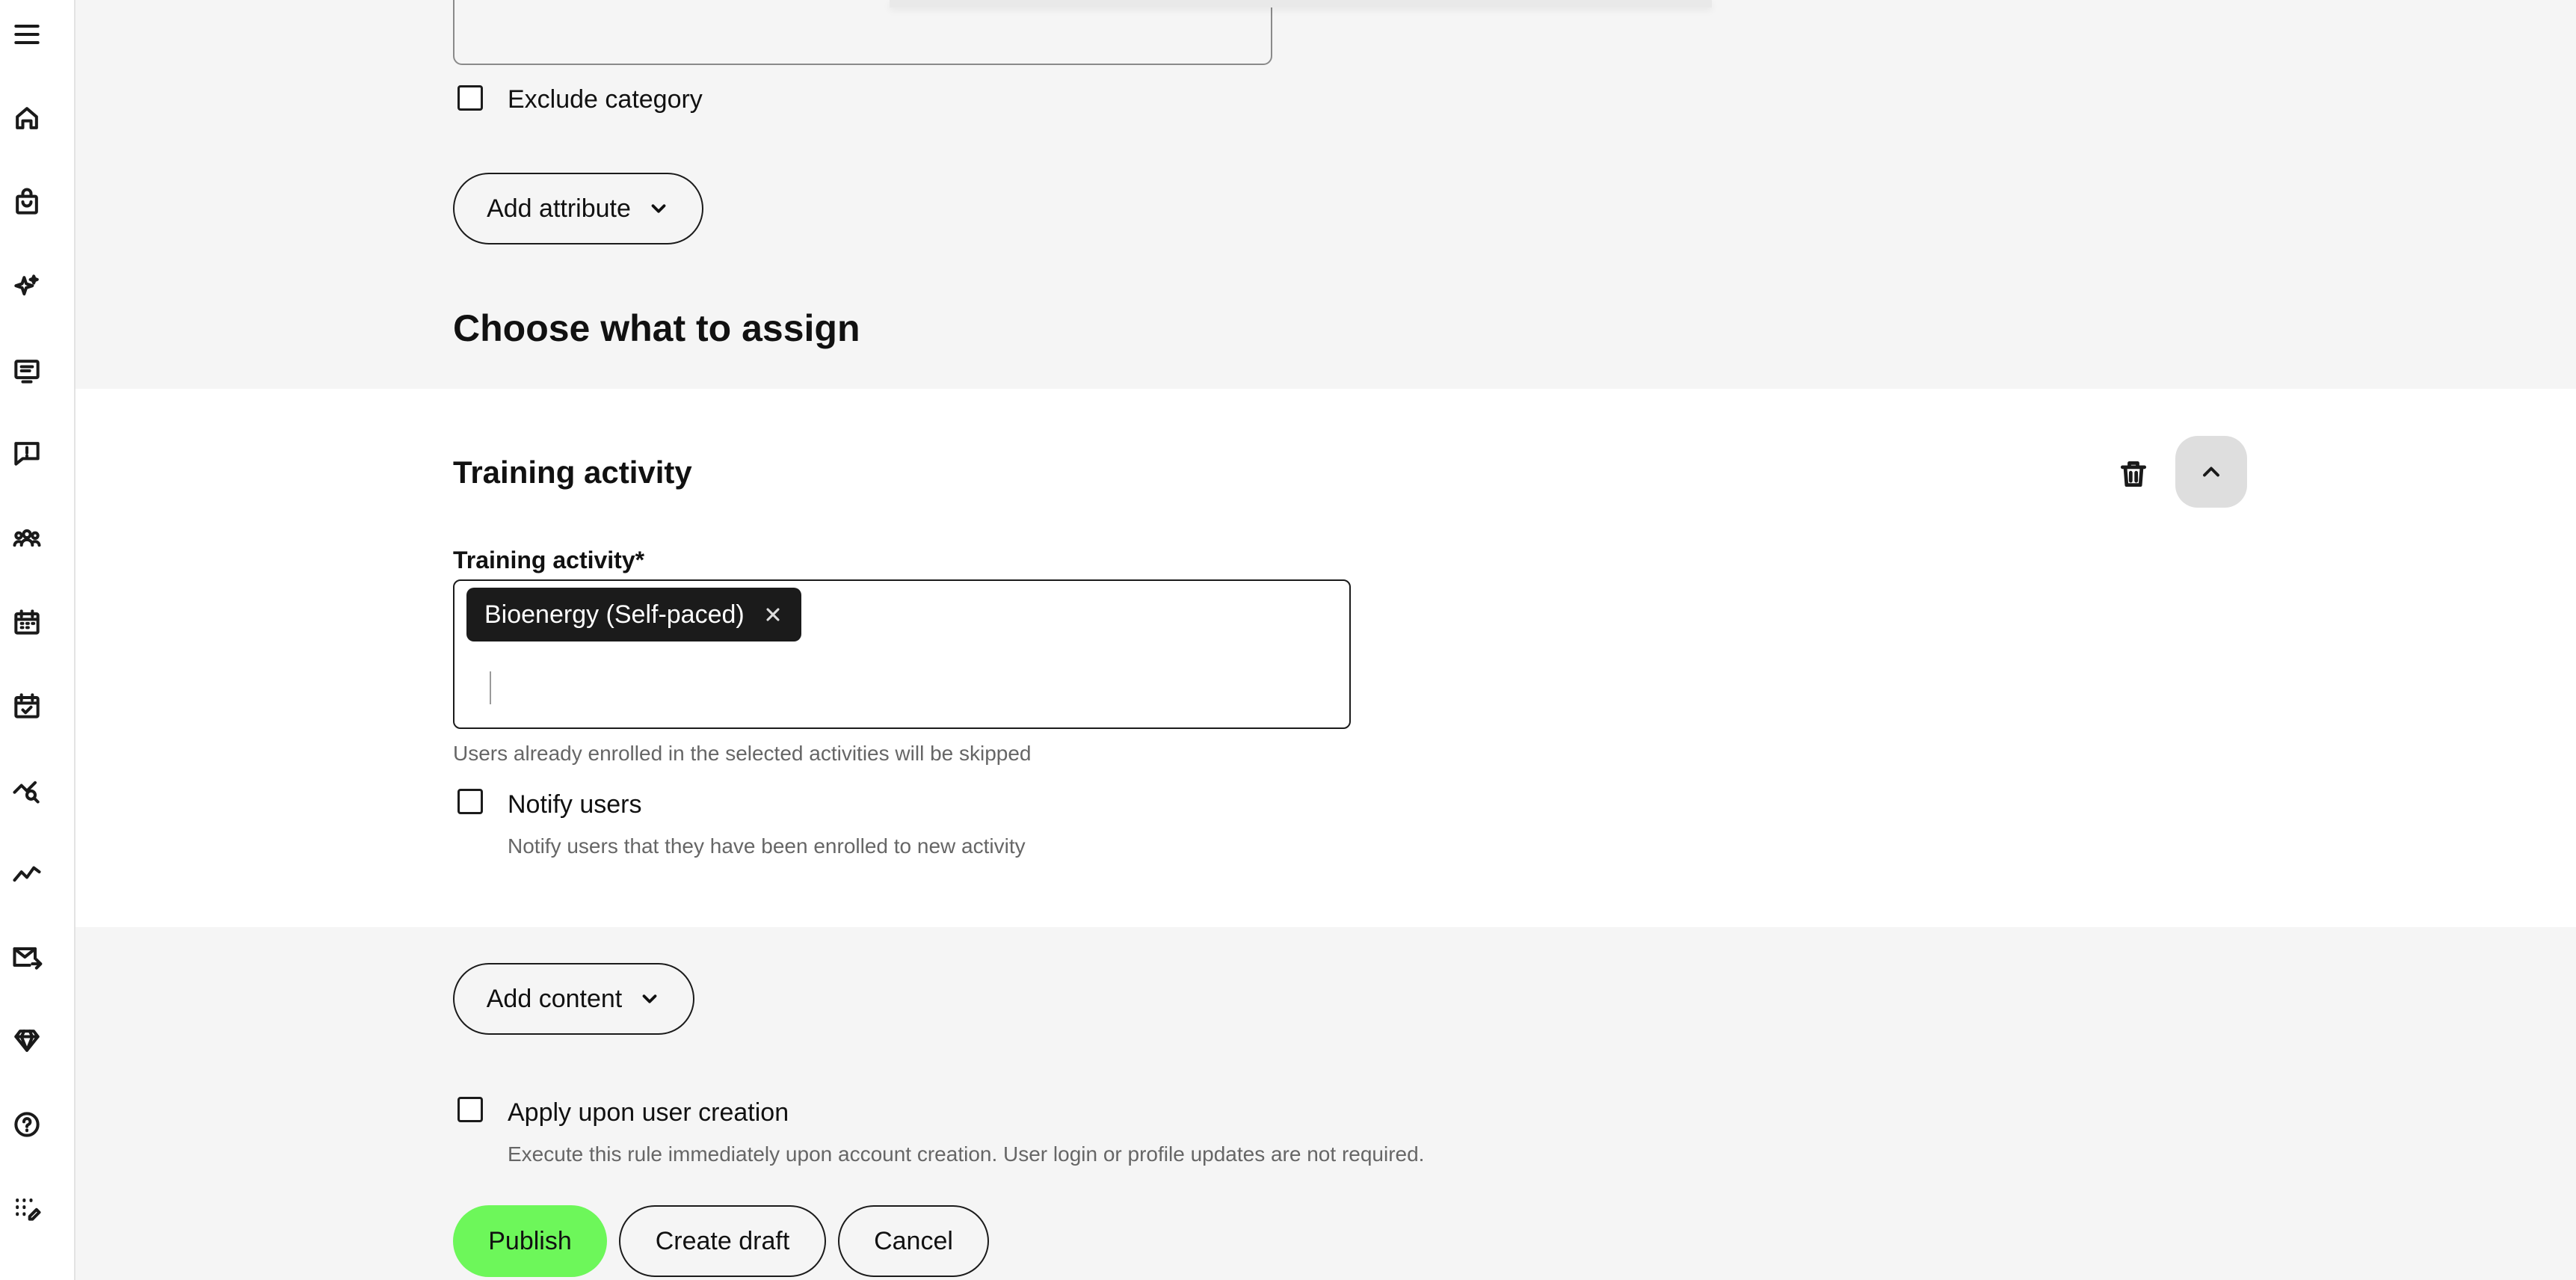 This screenshot has height=1280, width=2576. Describe the element at coordinates (530, 1241) in the screenshot. I see `publish-button: Publish` at that location.